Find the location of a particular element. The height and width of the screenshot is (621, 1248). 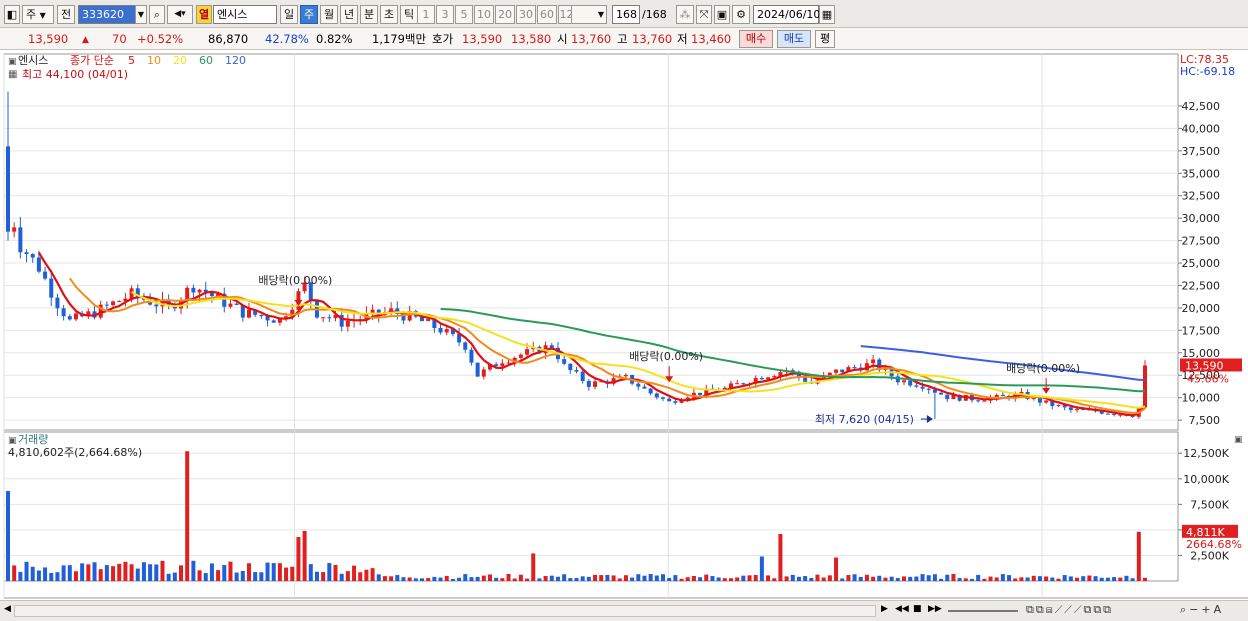

chart-type-select: 주 ▼ is located at coordinates (38, 14).